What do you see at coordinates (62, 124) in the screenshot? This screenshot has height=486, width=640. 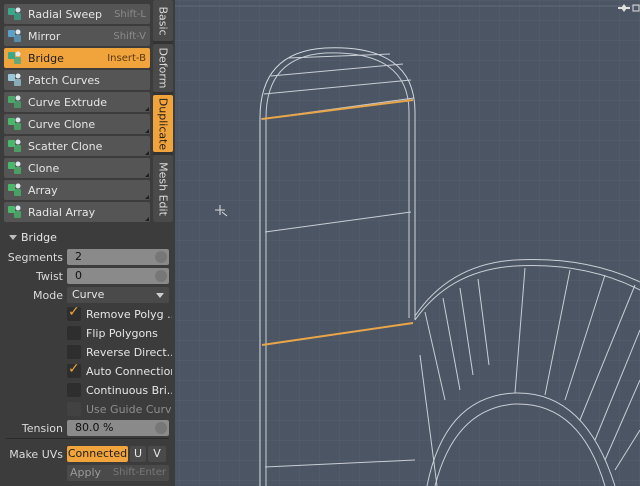 I see `tool-label: Curve Clone` at bounding box center [62, 124].